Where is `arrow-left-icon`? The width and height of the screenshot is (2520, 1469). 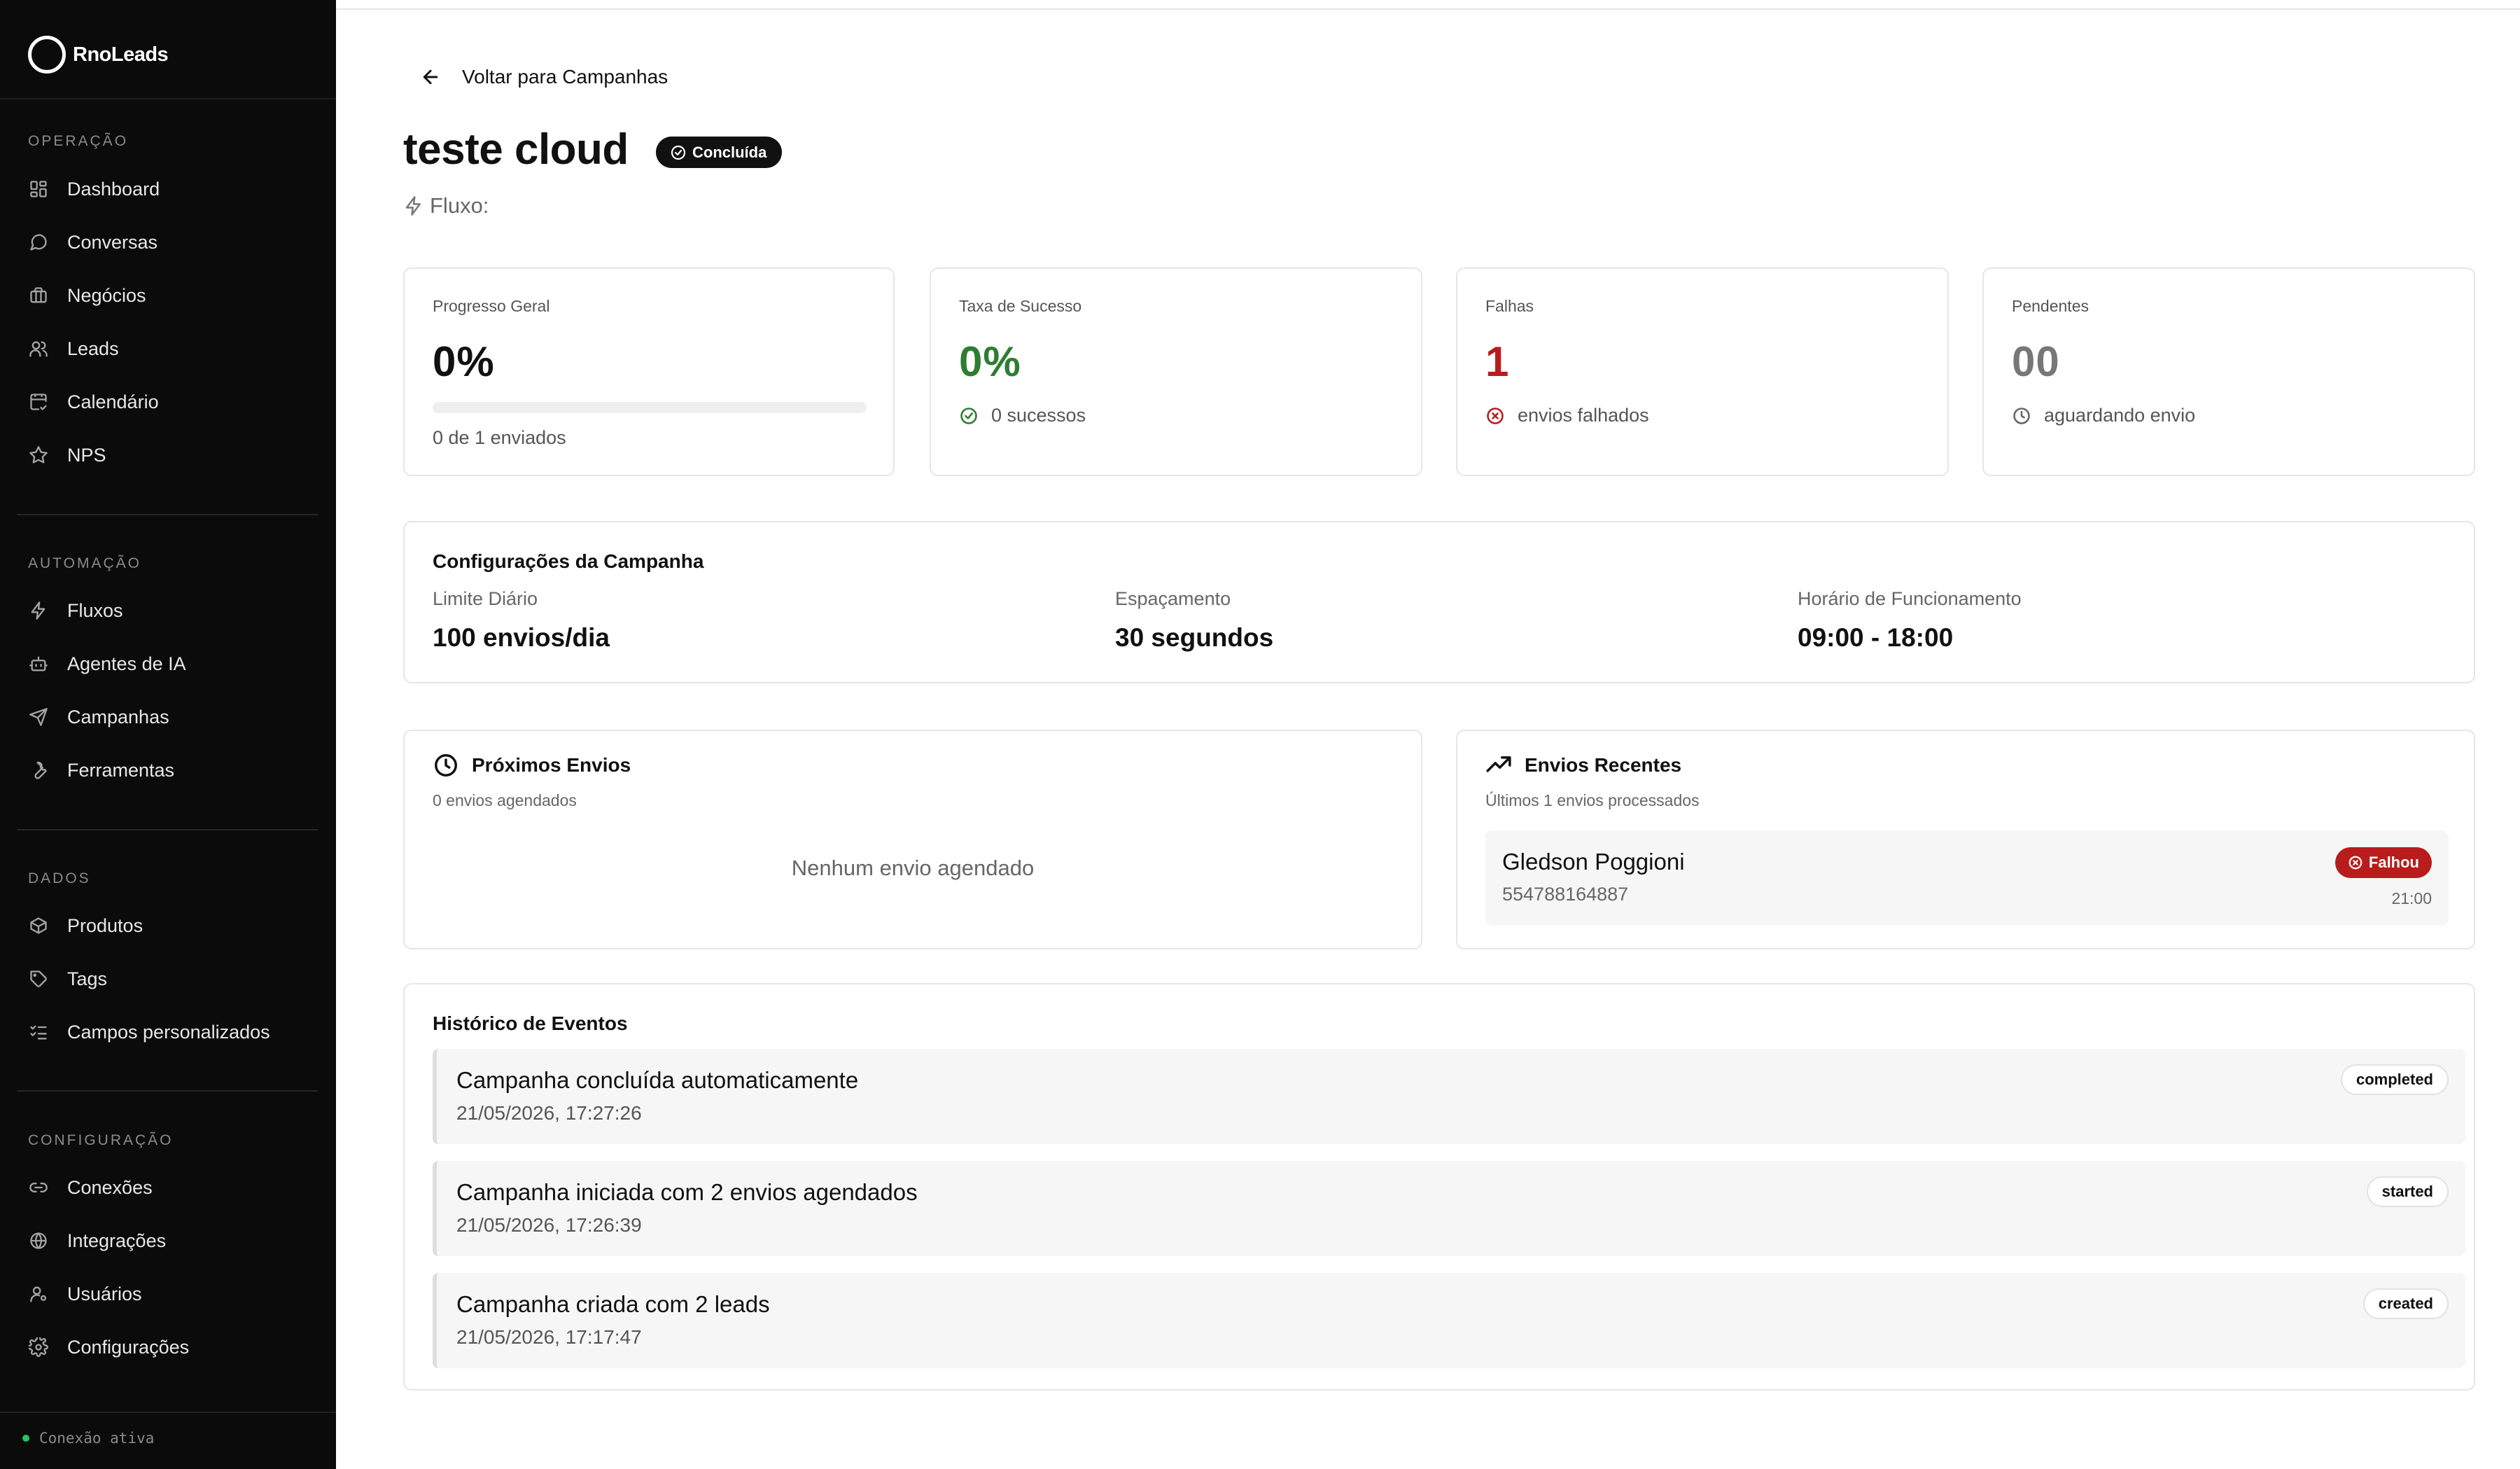
arrow-left-icon is located at coordinates (430, 77).